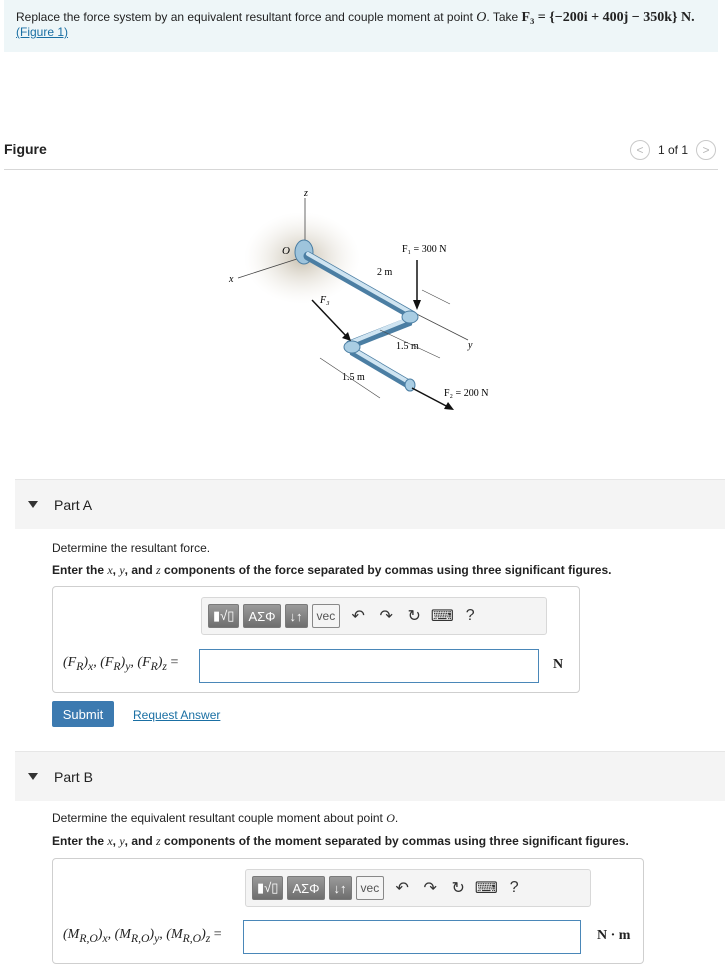 The width and height of the screenshot is (725, 971). I want to click on figure-pager: < 1 of 1 >, so click(672, 150).